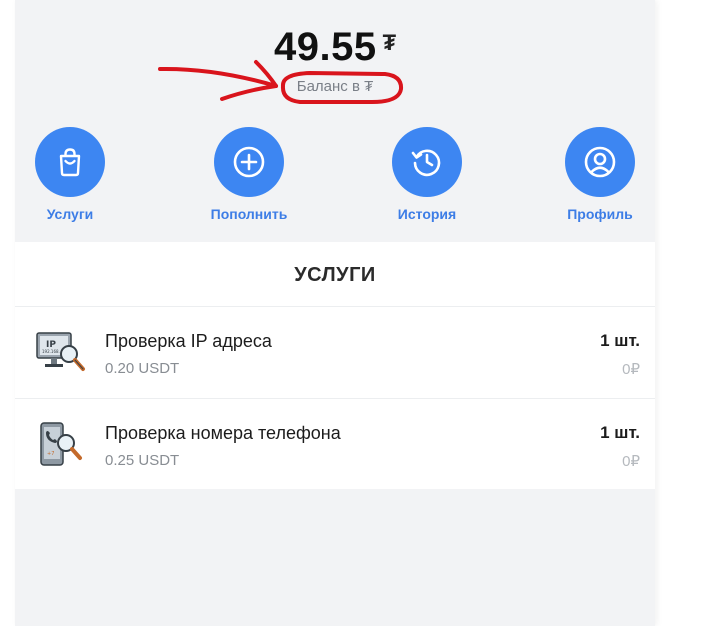 The image size is (705, 626). Describe the element at coordinates (600, 214) in the screenshot. I see `nav-profile-label: Профиль` at that location.